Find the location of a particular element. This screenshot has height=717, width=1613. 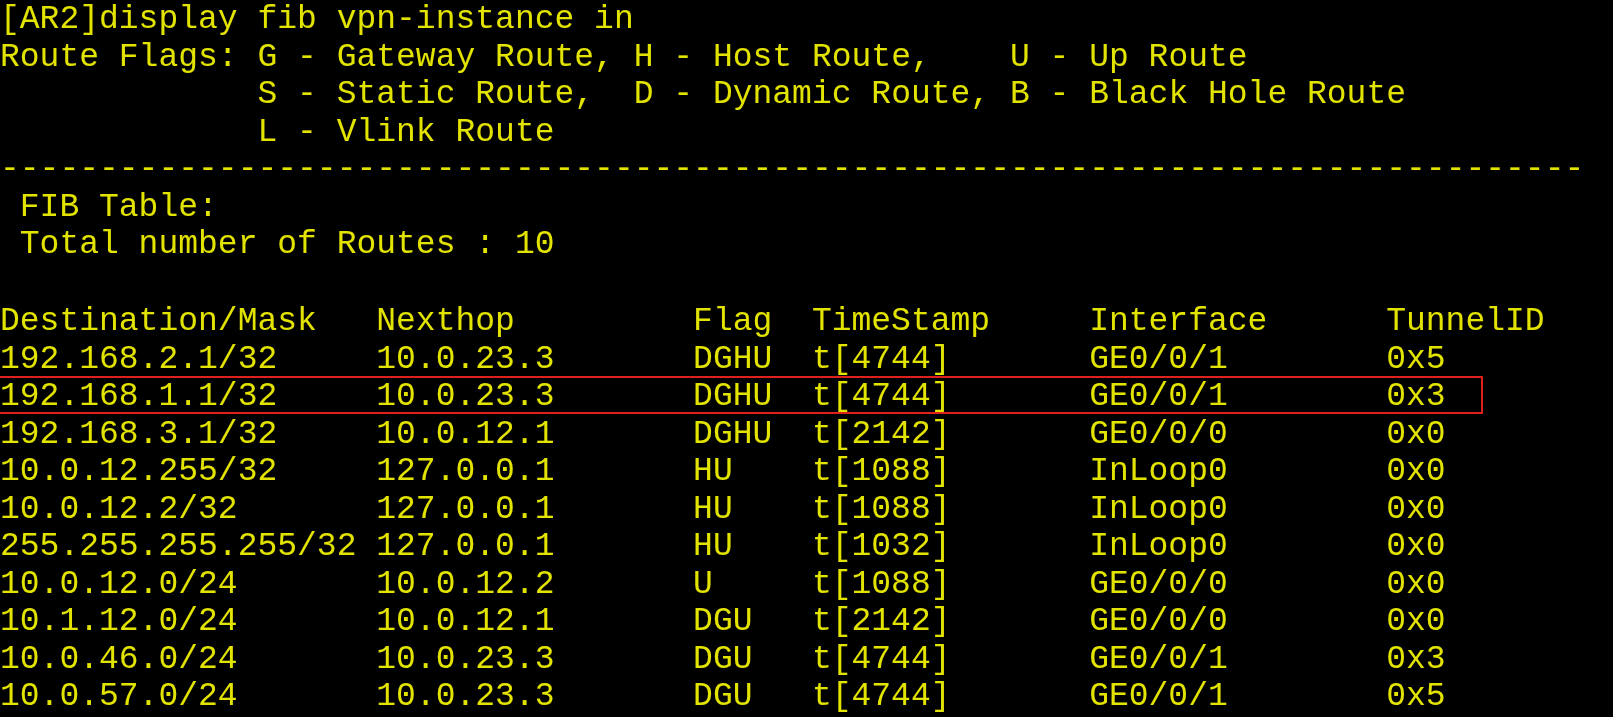

table-cell-text: U is located at coordinates (703, 584).